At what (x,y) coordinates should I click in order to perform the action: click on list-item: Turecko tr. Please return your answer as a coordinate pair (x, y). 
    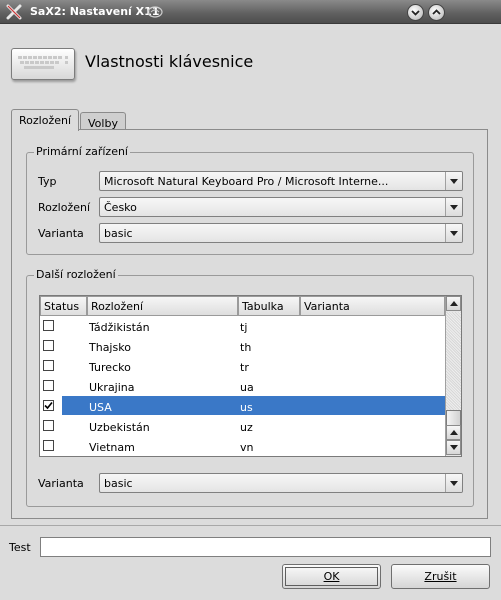
    Looking at the image, I should click on (242, 366).